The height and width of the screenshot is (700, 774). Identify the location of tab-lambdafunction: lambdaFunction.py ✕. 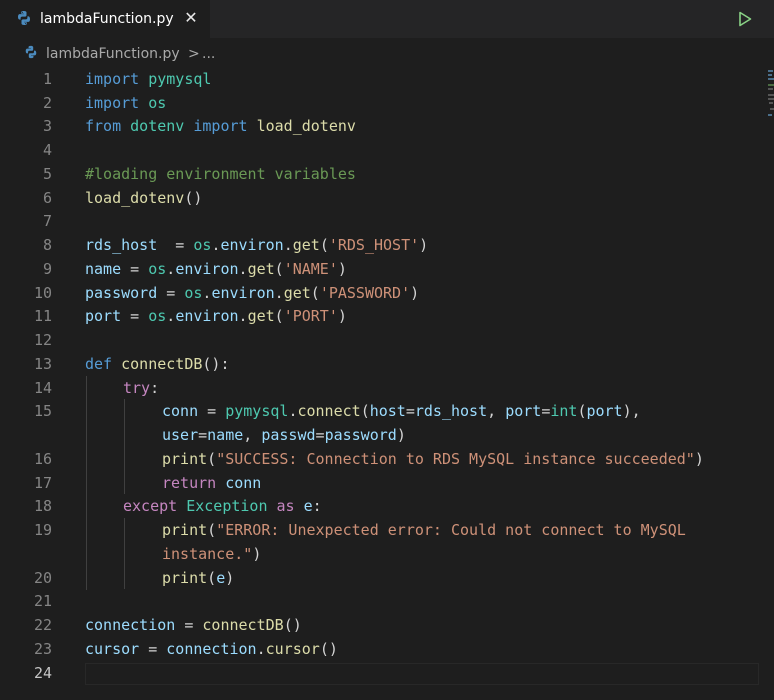
(105, 19).